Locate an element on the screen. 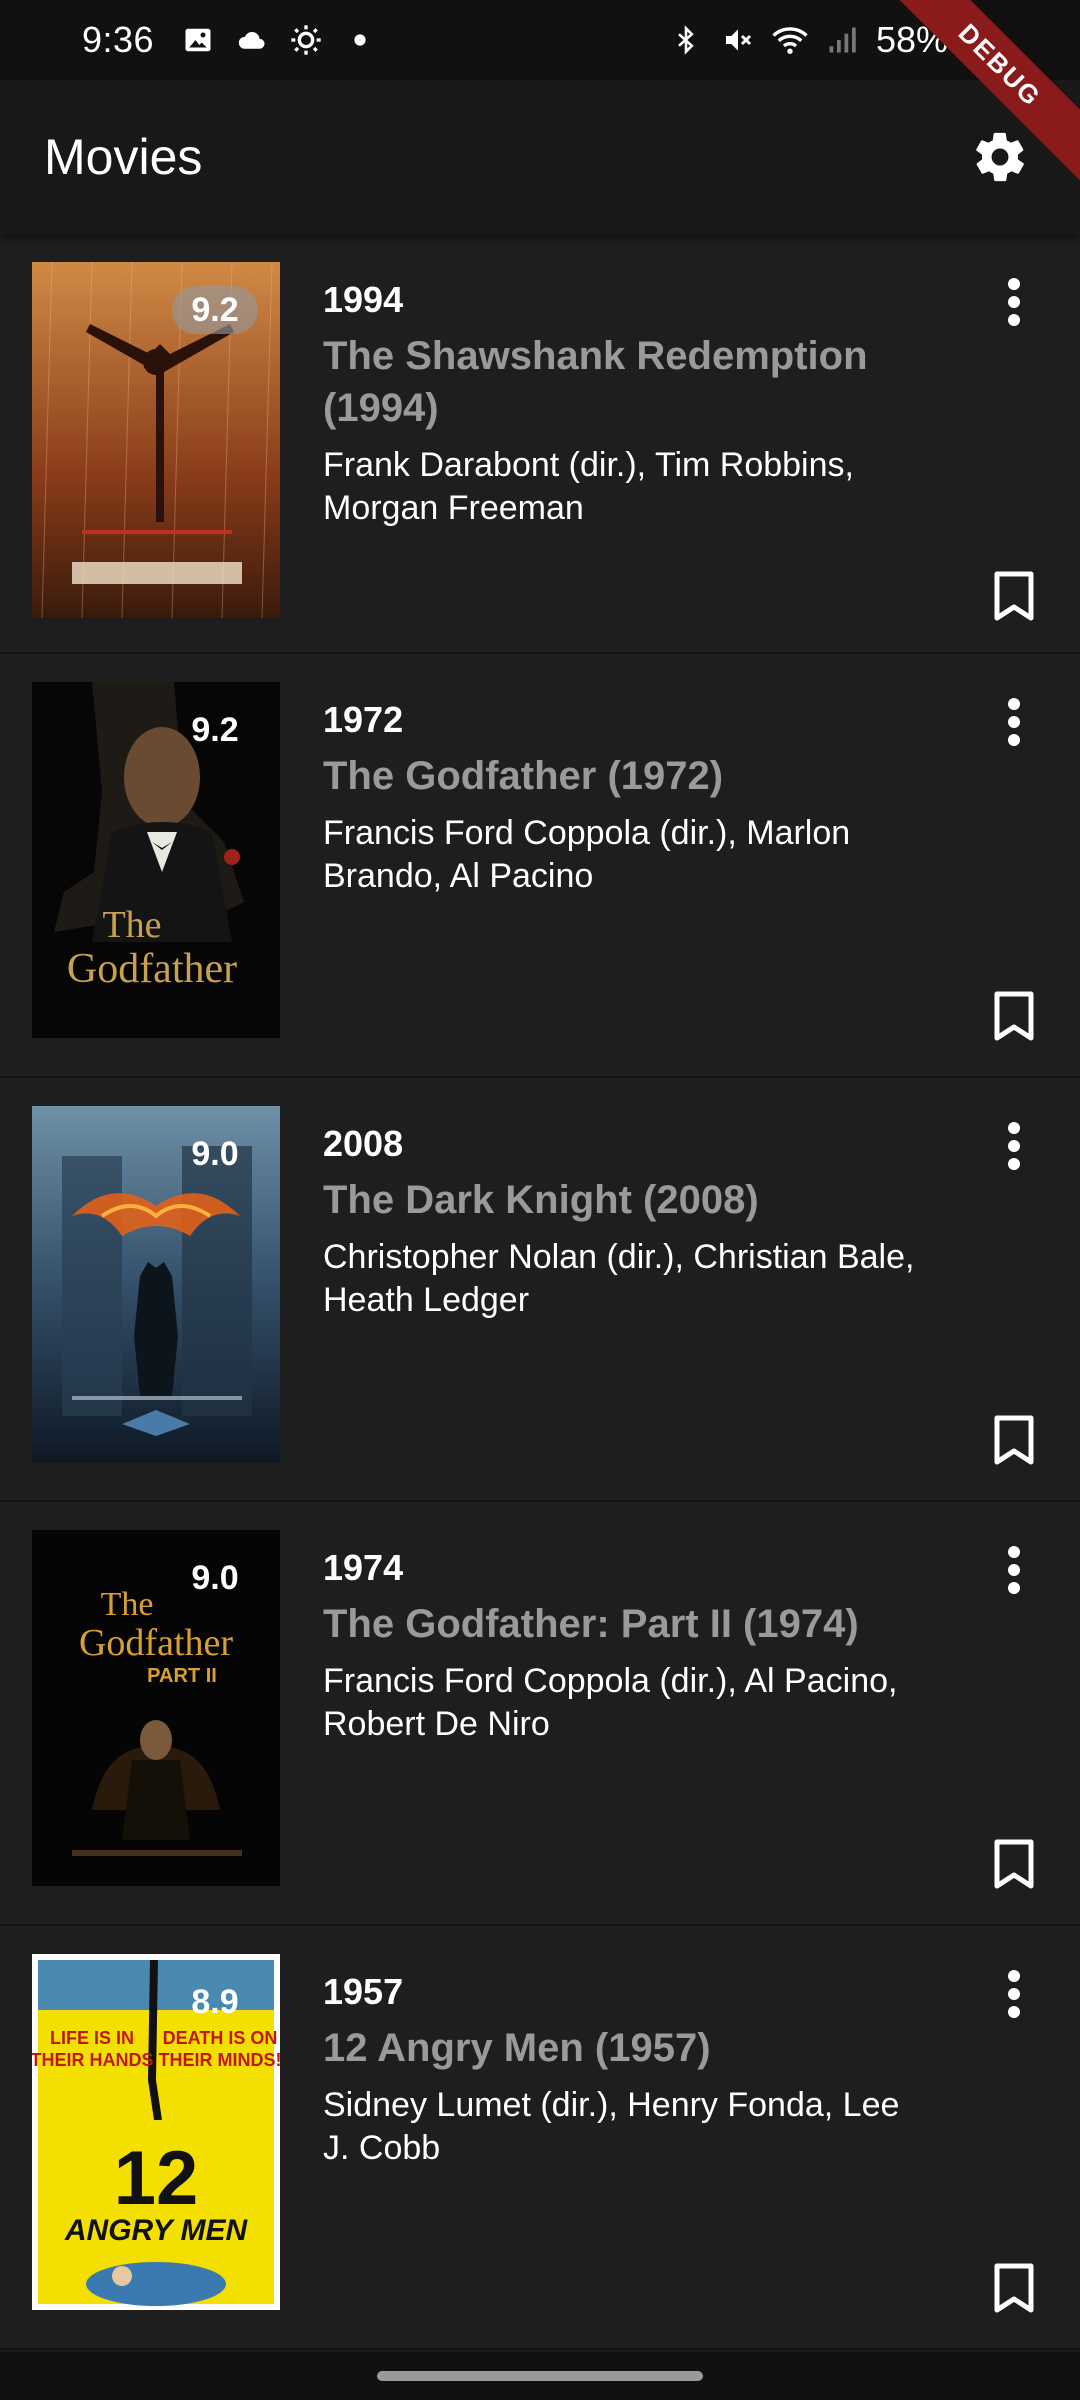 The image size is (1080, 2400). gear-icon is located at coordinates (1000, 157).